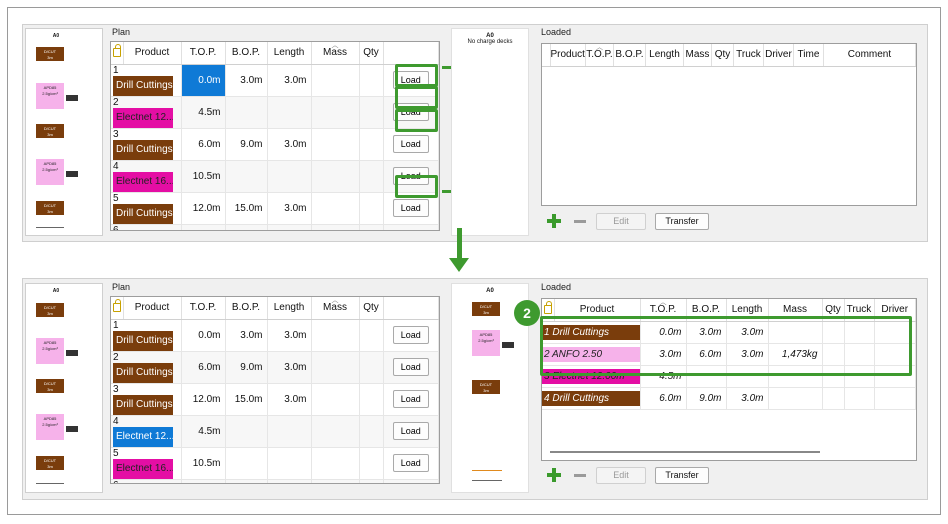 This screenshot has height=524, width=948. What do you see at coordinates (591, 398) in the screenshot?
I see `product-cell: 4 Drill Cuttings` at bounding box center [591, 398].